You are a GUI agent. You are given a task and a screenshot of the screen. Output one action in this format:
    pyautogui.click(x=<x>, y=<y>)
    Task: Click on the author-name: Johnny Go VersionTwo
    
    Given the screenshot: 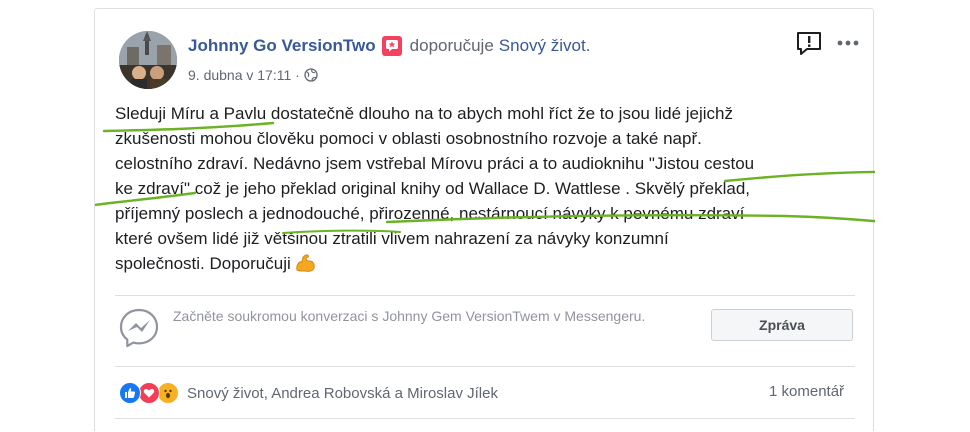 What is the action you would take?
    pyautogui.click(x=282, y=46)
    